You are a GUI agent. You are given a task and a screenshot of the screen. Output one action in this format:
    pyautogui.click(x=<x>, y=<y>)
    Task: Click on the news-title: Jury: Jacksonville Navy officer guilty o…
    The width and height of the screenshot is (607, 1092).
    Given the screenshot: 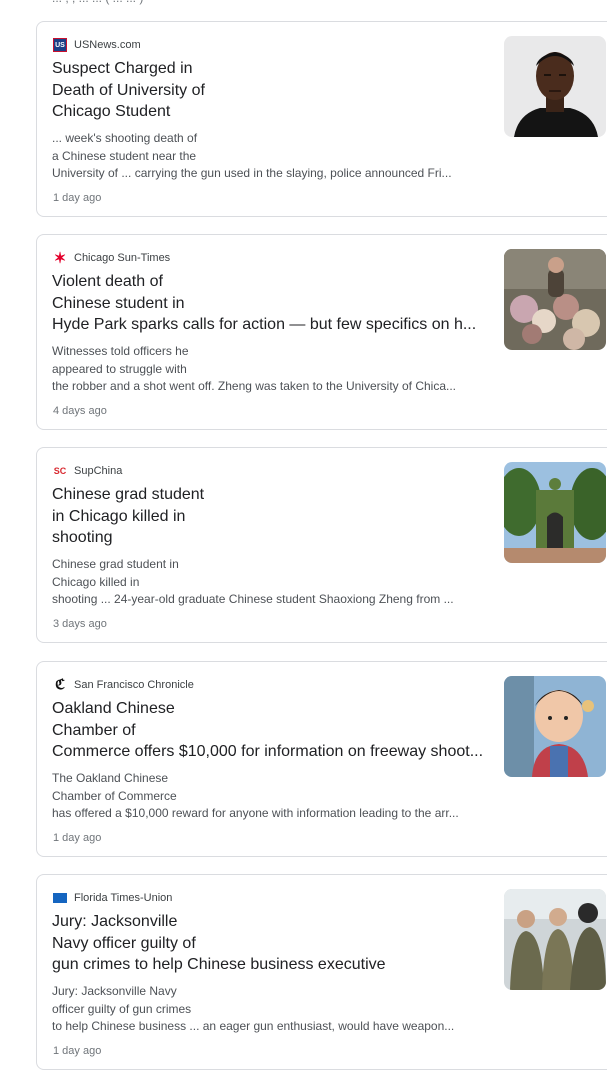 What is the action you would take?
    pyautogui.click(x=272, y=943)
    